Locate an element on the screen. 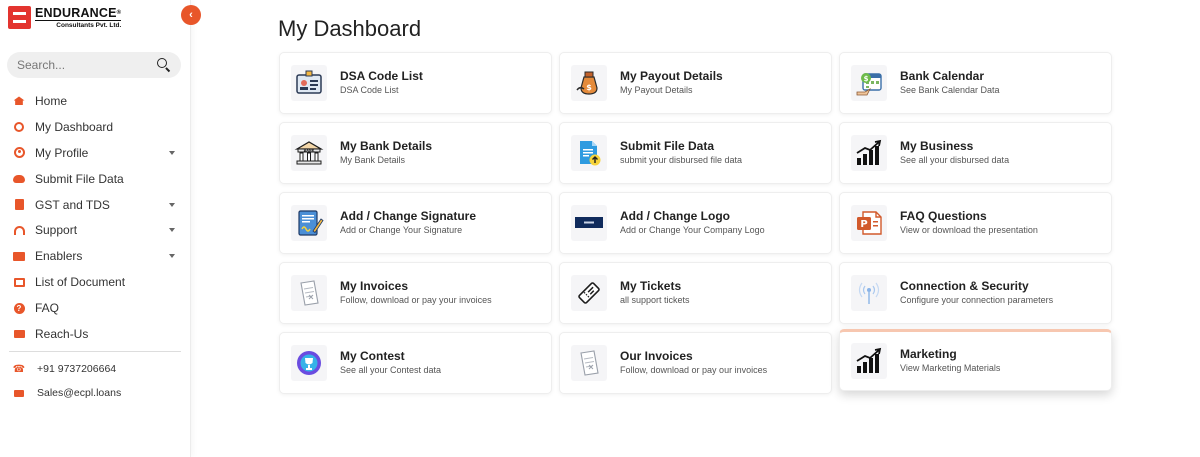 This screenshot has height=457, width=1200. card-title: My Bank Details is located at coordinates (386, 146).